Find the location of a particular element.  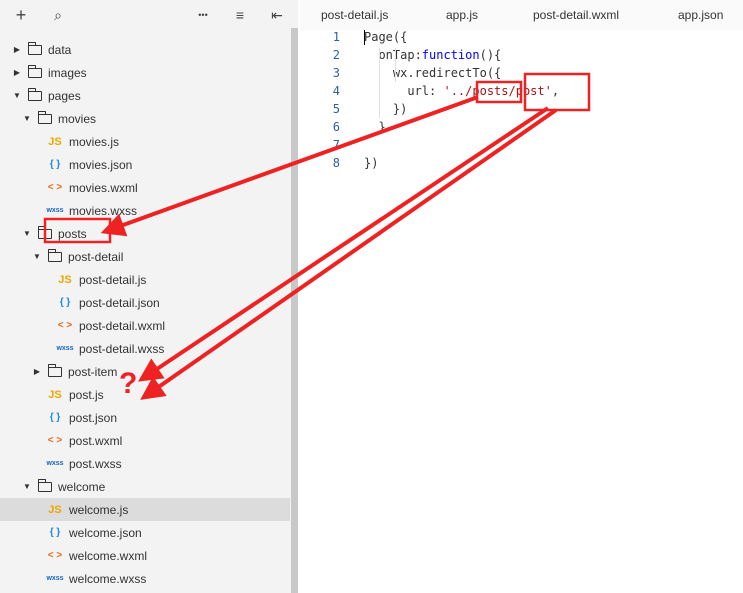

annotation-arrow-posts is located at coordinates (289, 166).